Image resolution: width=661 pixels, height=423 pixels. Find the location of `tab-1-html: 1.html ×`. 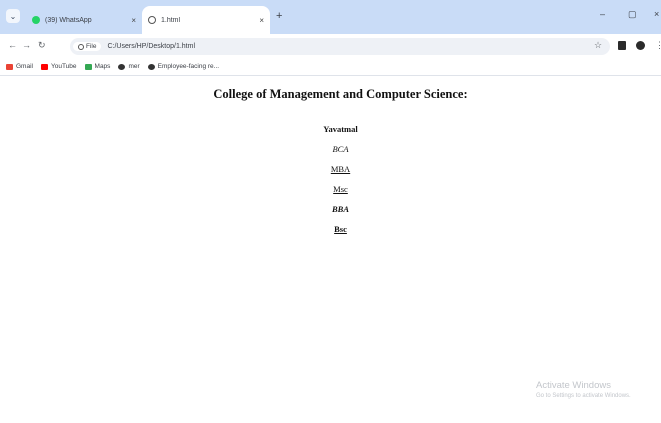

tab-1-html: 1.html × is located at coordinates (206, 20).